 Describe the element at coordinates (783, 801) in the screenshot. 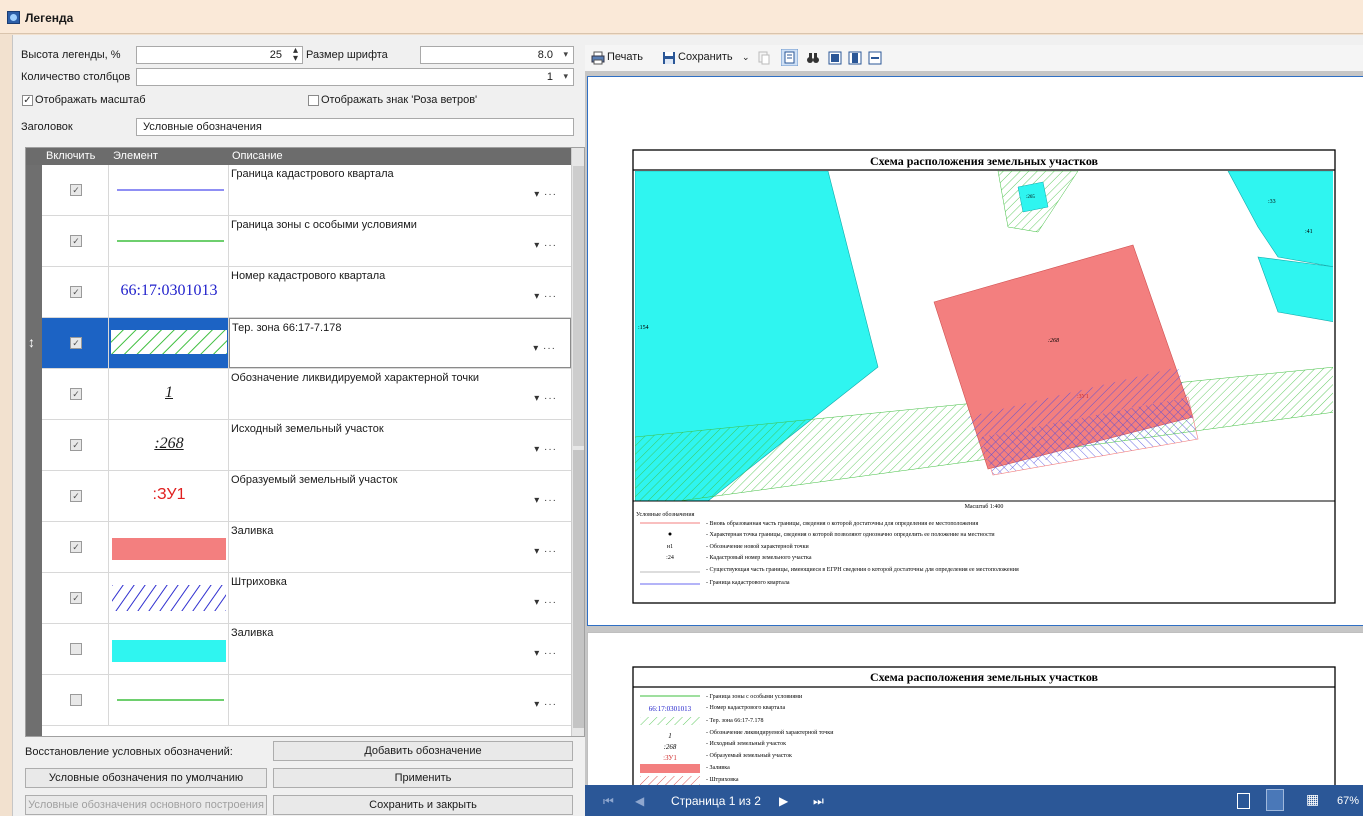

I see `next-page-icon: ▶` at that location.